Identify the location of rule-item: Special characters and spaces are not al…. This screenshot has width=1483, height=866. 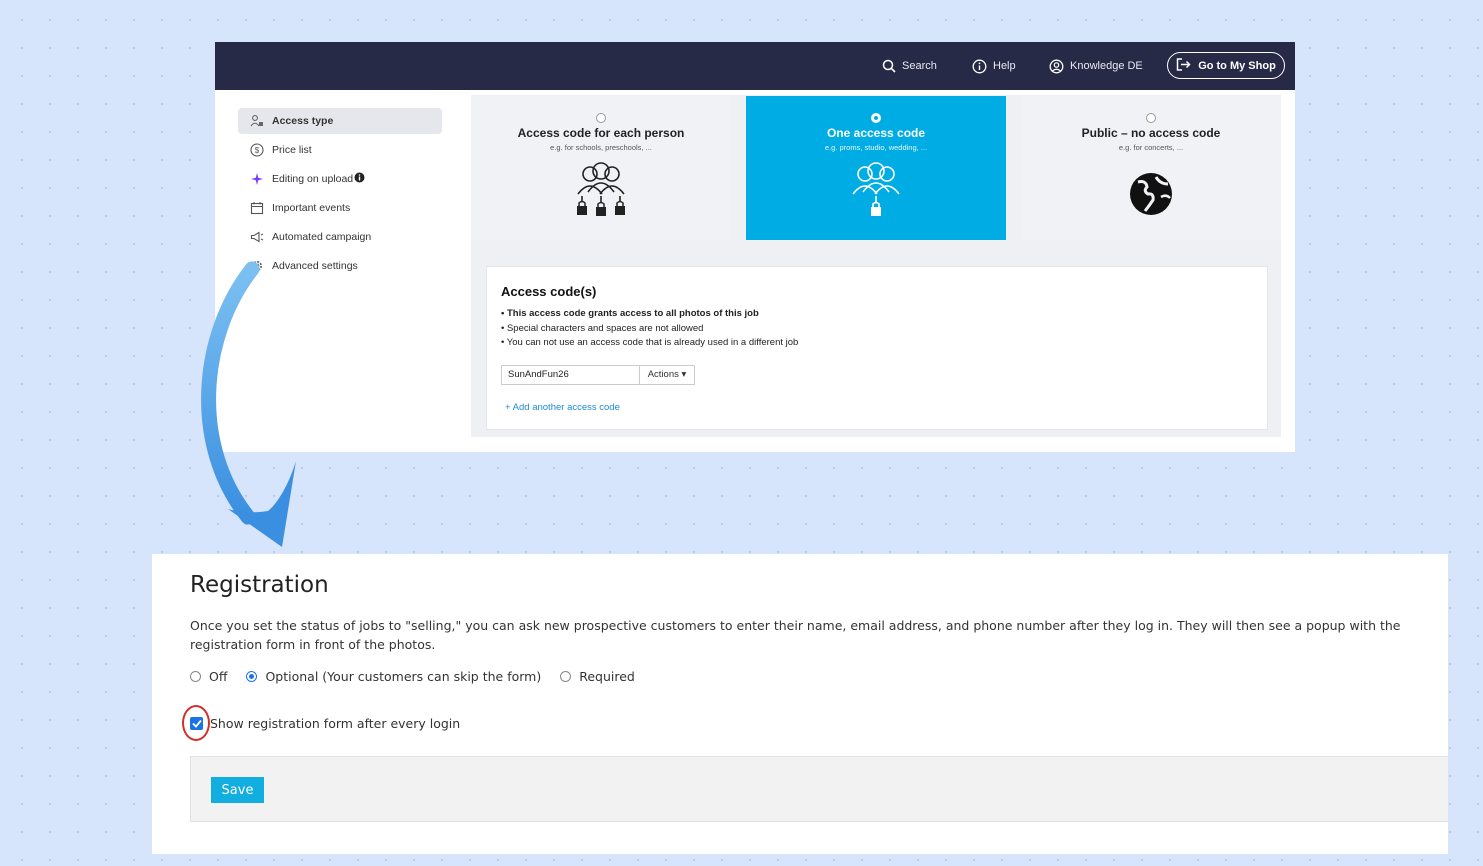
(649, 329).